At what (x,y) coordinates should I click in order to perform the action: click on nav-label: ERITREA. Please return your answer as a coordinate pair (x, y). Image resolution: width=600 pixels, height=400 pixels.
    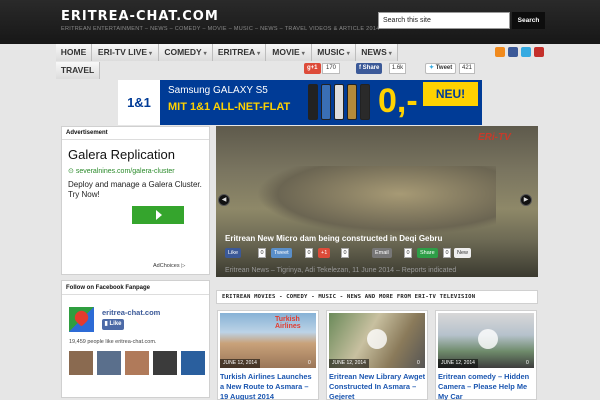
    Looking at the image, I should click on (236, 52).